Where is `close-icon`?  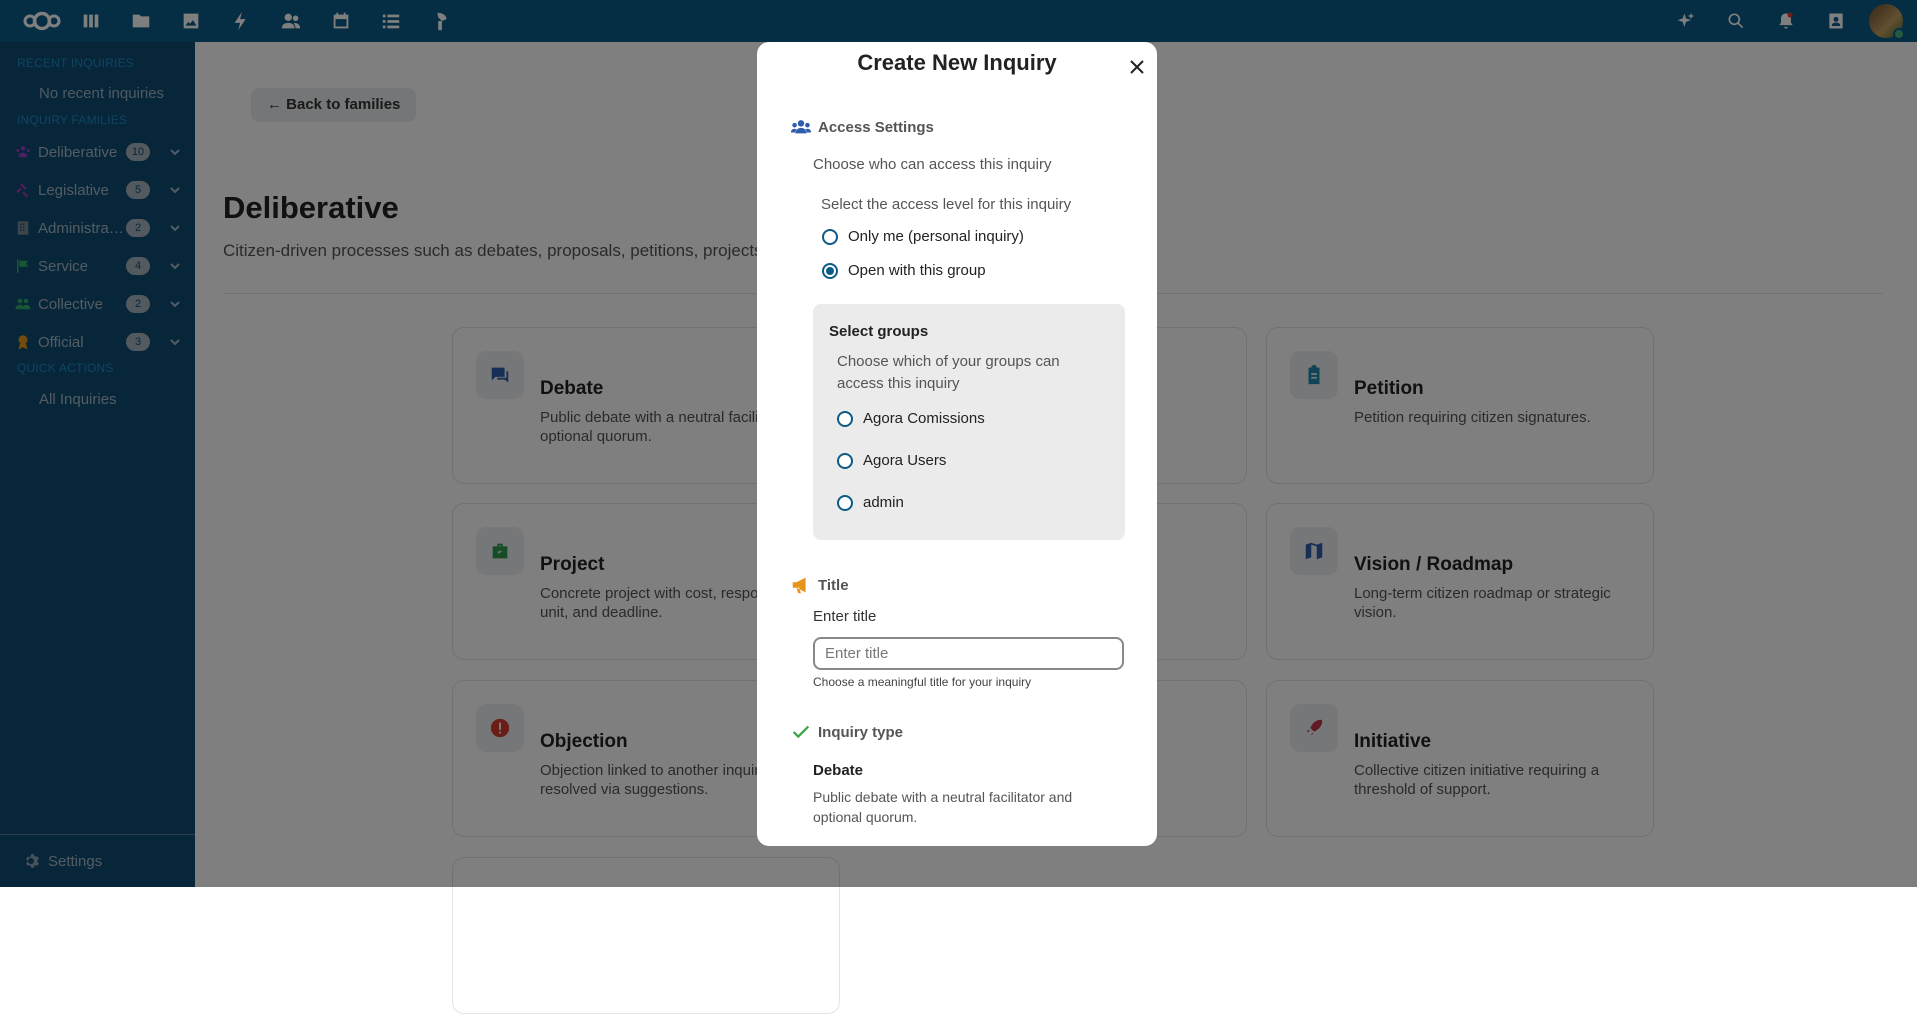 close-icon is located at coordinates (1137, 67).